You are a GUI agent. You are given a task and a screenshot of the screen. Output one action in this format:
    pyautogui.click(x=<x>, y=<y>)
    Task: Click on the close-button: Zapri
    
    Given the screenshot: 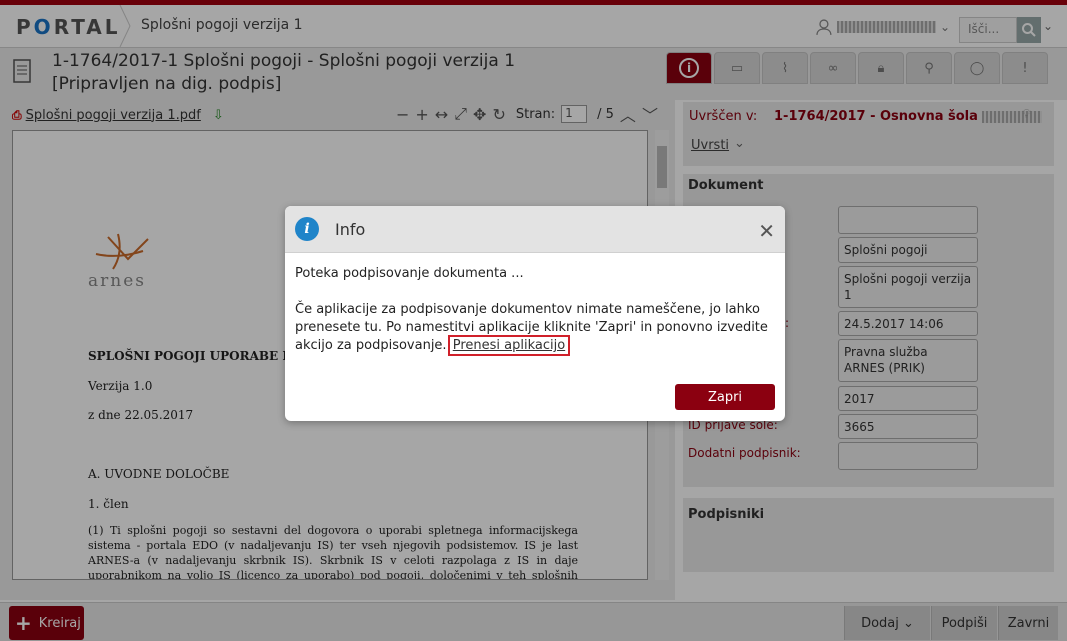 What is the action you would take?
    pyautogui.click(x=725, y=397)
    